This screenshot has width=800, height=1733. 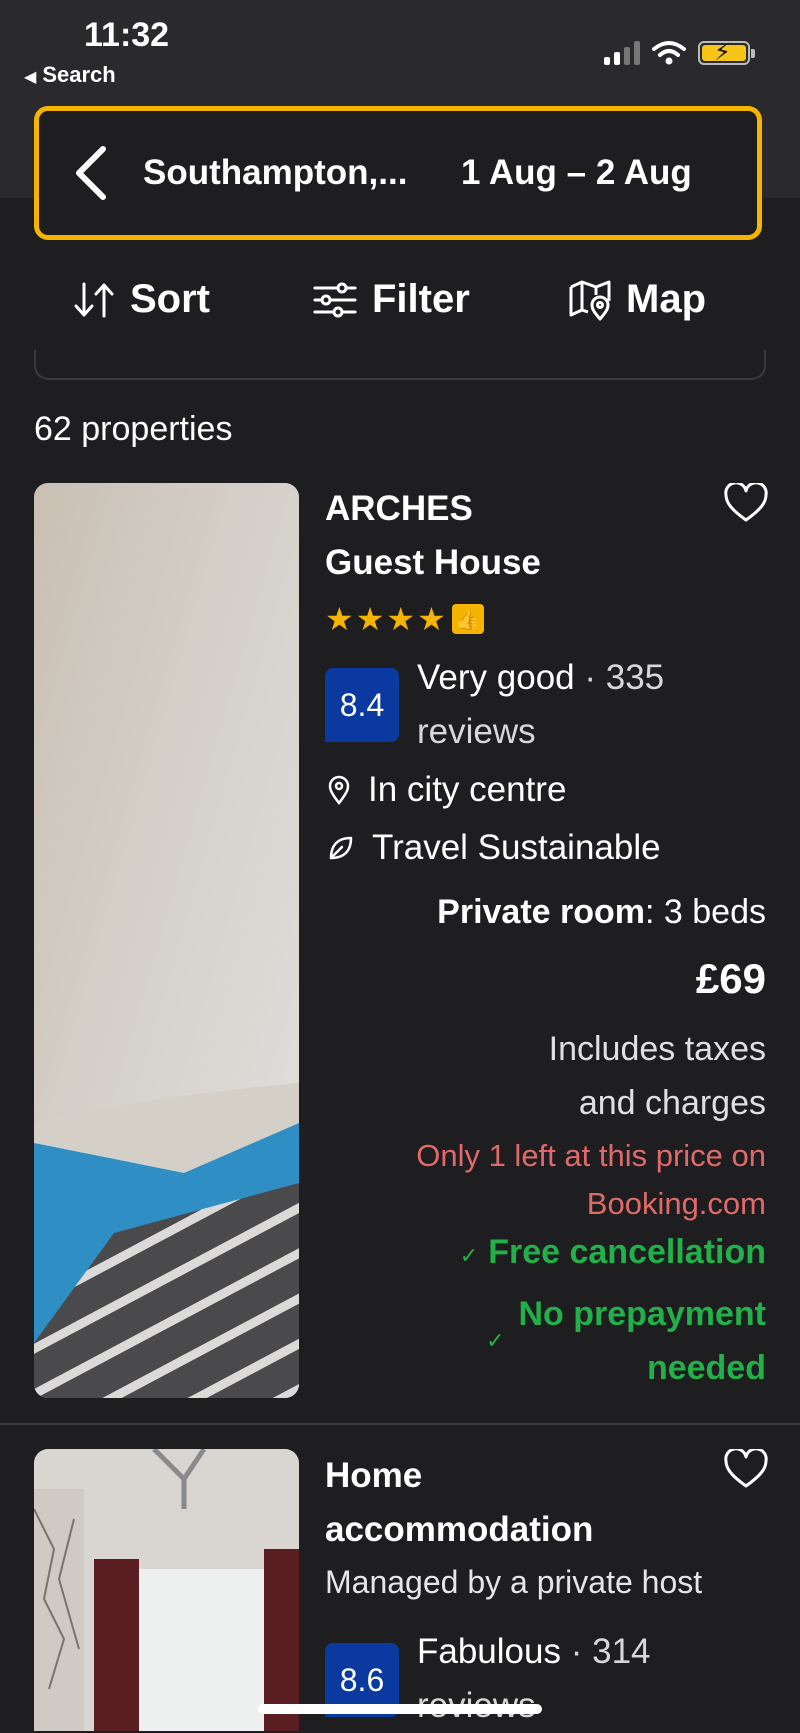 I want to click on map-button: Map, so click(x=637, y=299).